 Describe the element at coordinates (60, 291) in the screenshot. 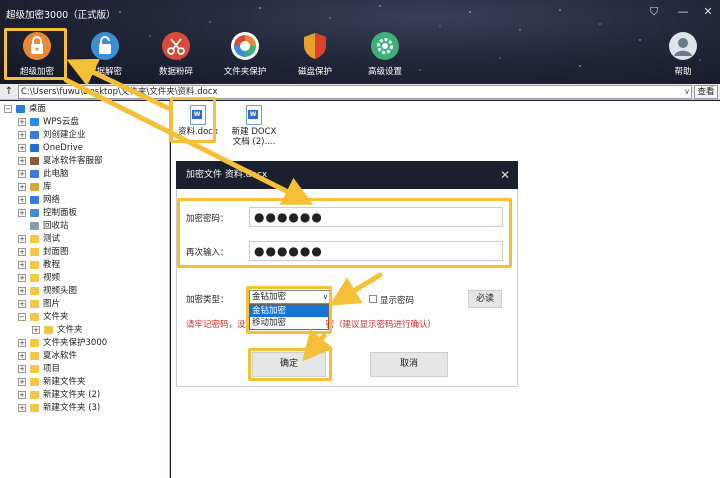

I see `tree-item-label: 视频头图` at that location.